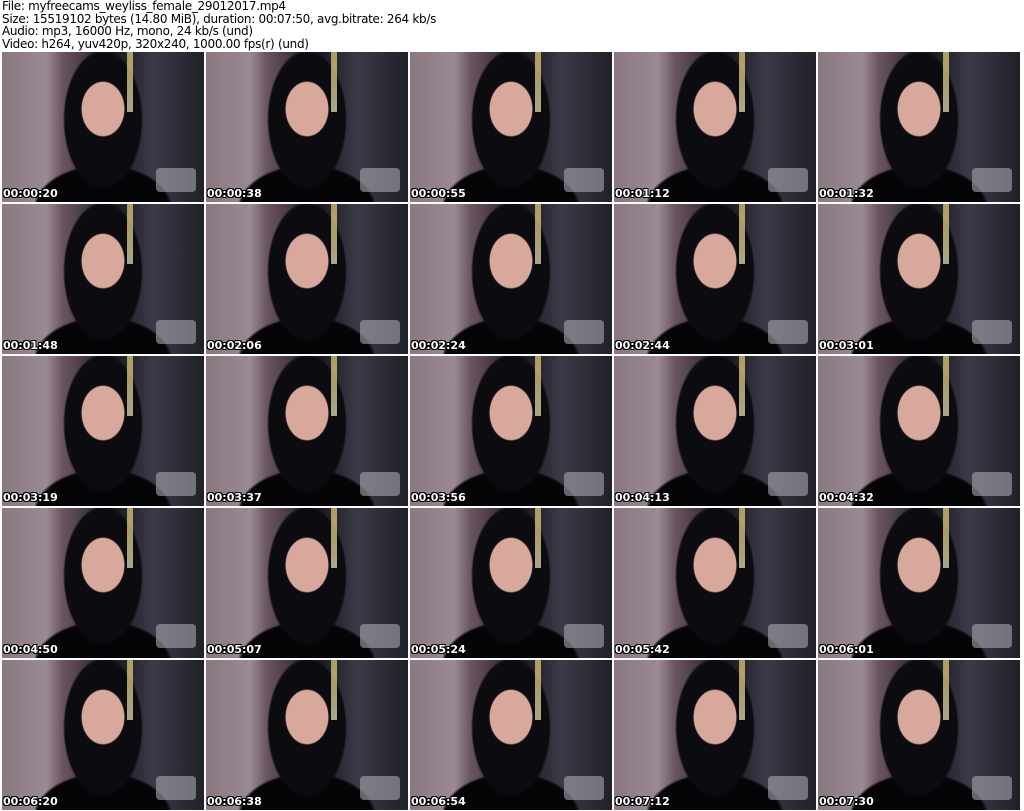 This screenshot has height=811, width=1024. Describe the element at coordinates (103, 431) in the screenshot. I see `video-frame-thumbnail: 00:03:19` at that location.